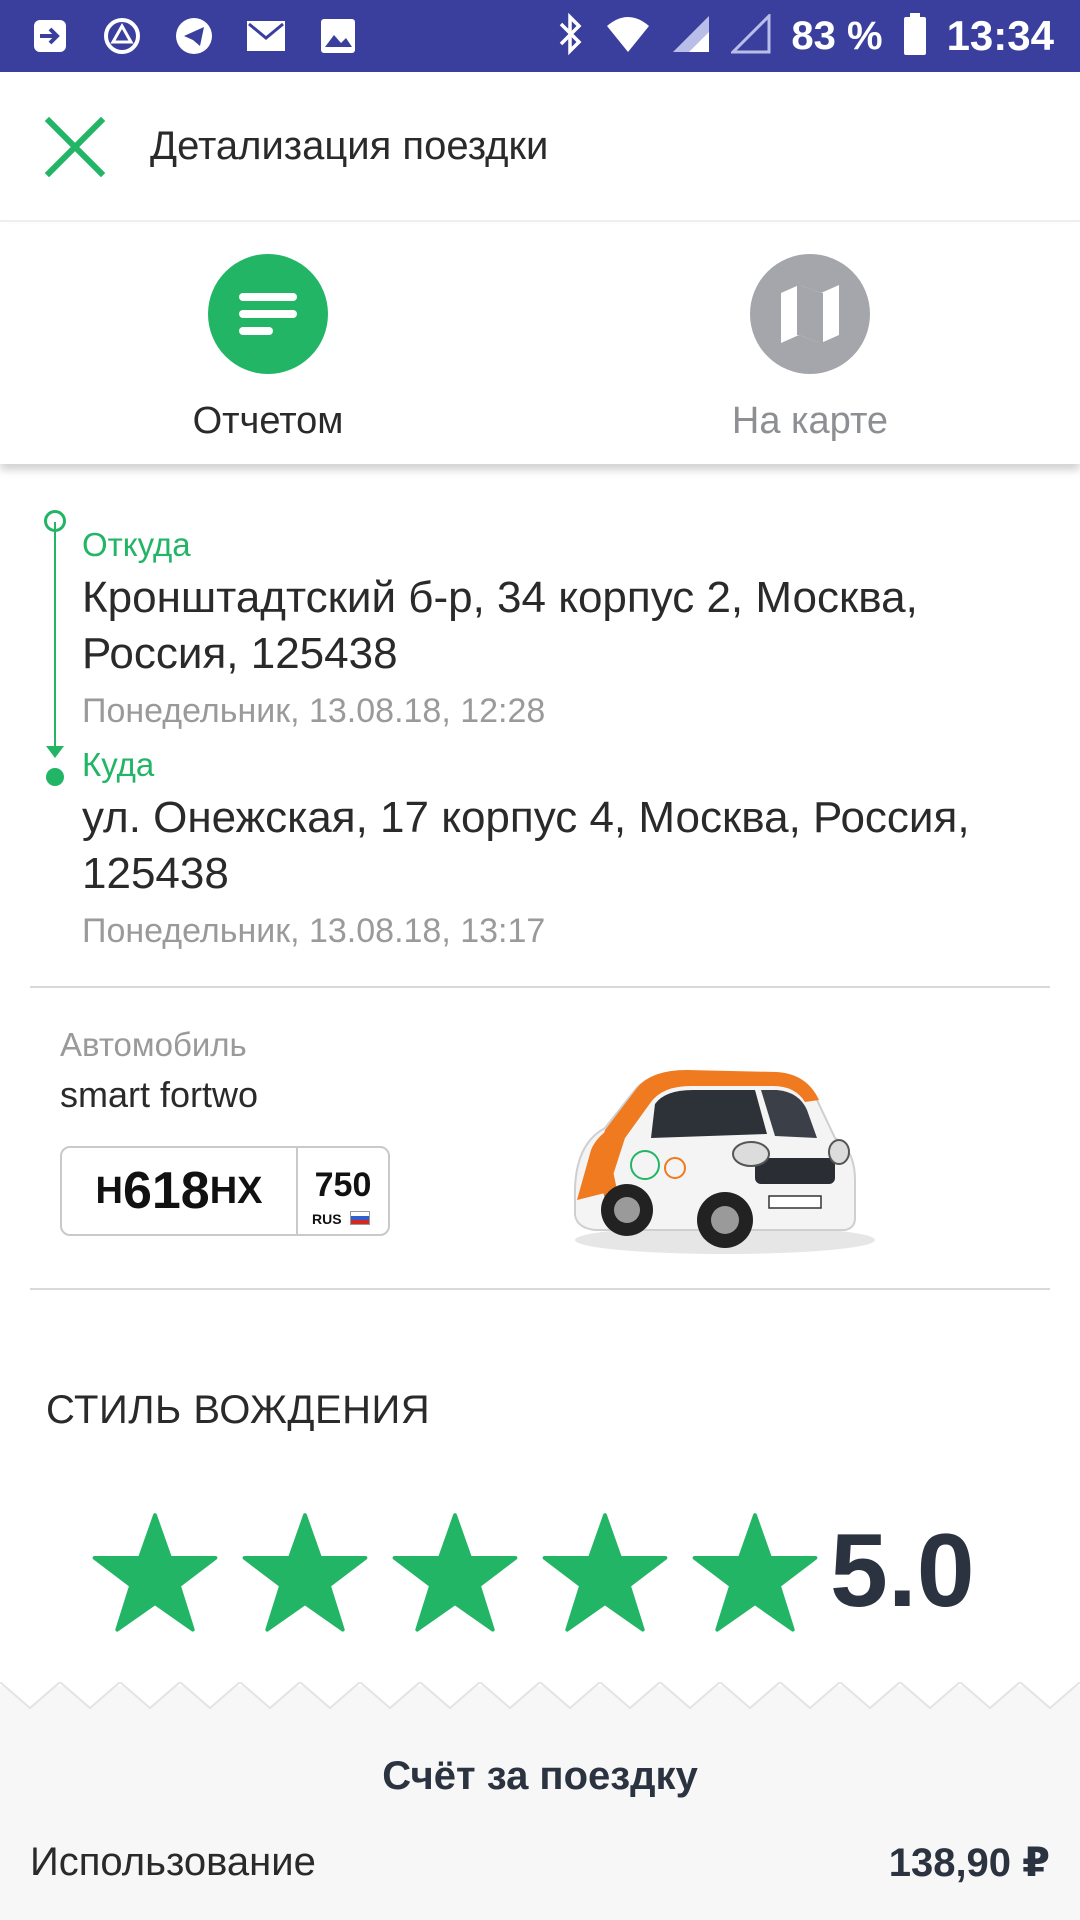 The height and width of the screenshot is (1920, 1080). Describe the element at coordinates (268, 421) in the screenshot. I see `tab-report-label: Отчетом` at that location.